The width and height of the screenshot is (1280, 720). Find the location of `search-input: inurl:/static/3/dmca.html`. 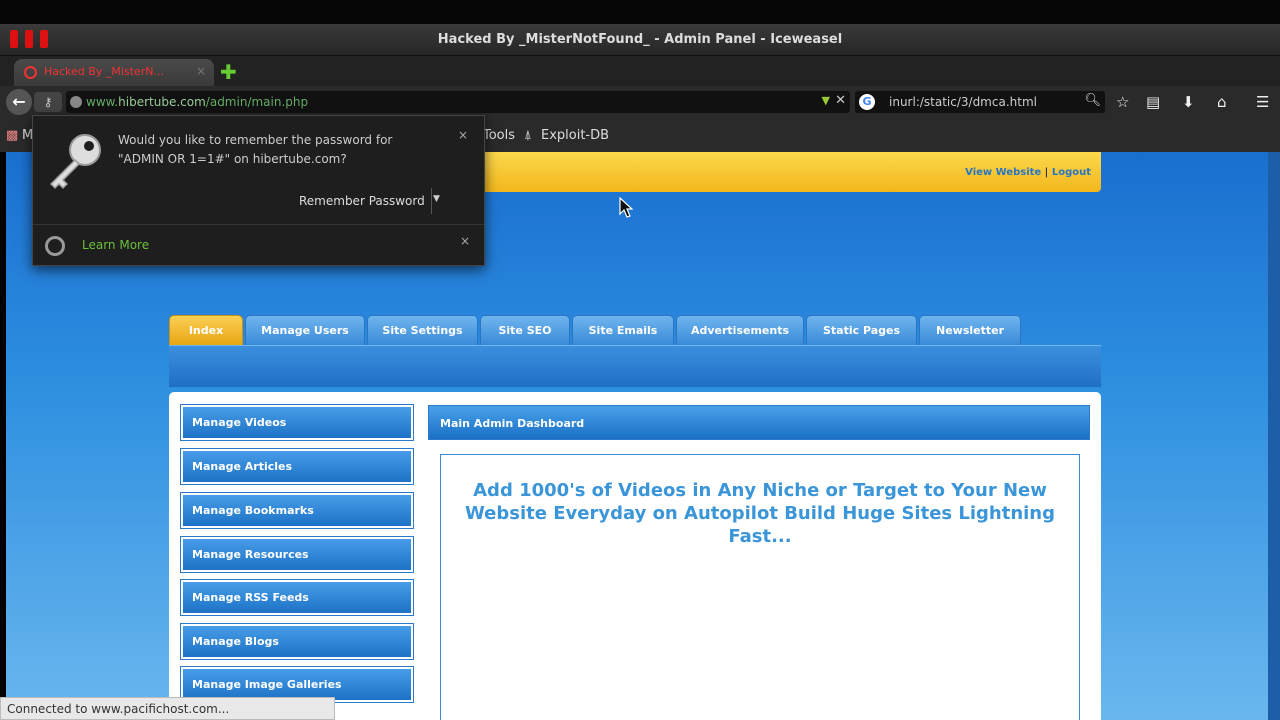

search-input: inurl:/static/3/dmca.html is located at coordinates (963, 102).